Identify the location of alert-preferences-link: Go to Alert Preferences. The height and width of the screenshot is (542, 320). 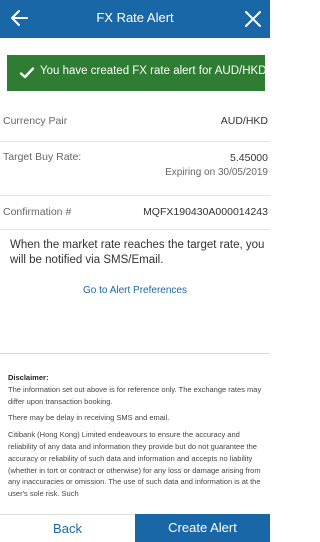
(135, 290).